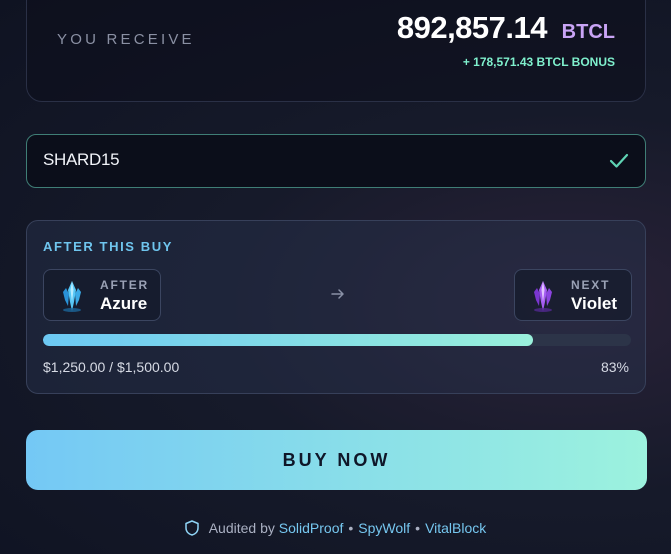 Image resolution: width=671 pixels, height=554 pixels. I want to click on tier-progress-bar, so click(337, 340).